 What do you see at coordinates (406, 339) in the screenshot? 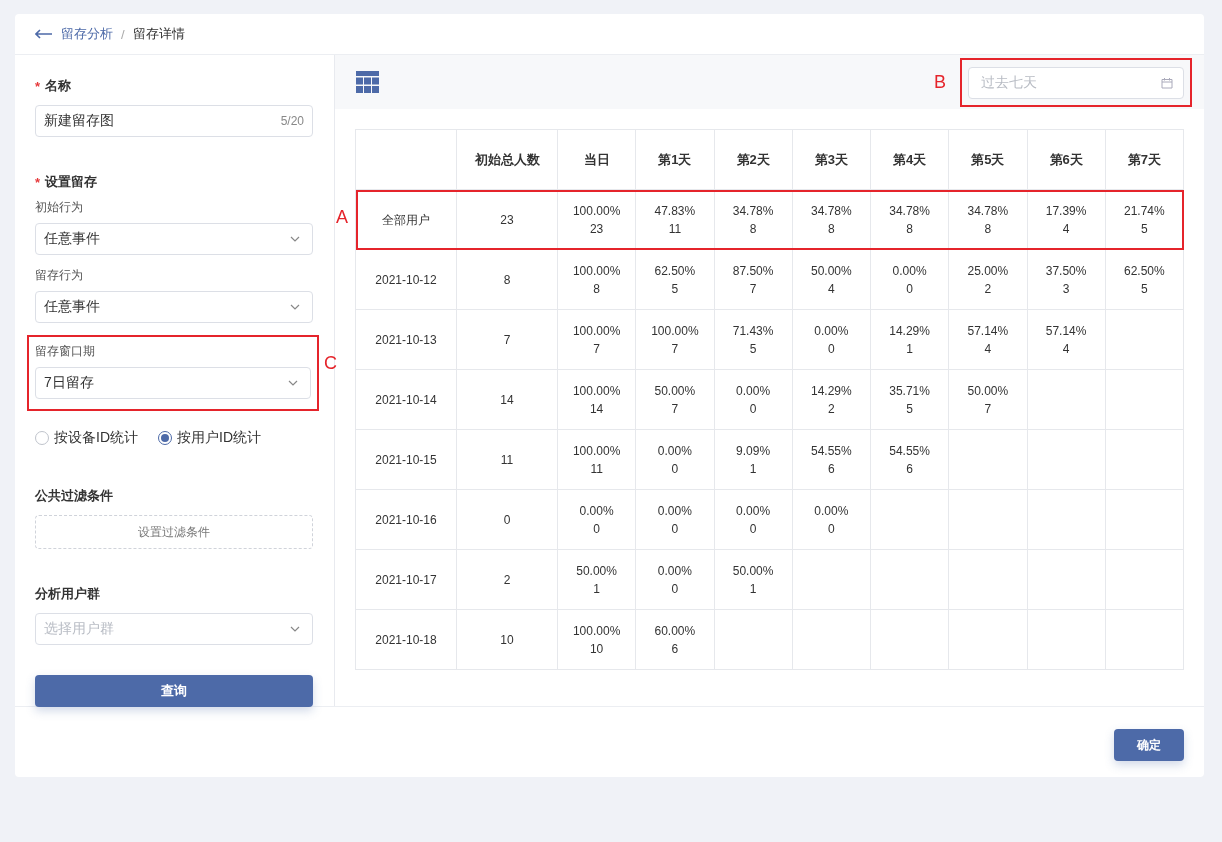
I see `row-label: 2021-10-13` at bounding box center [406, 339].